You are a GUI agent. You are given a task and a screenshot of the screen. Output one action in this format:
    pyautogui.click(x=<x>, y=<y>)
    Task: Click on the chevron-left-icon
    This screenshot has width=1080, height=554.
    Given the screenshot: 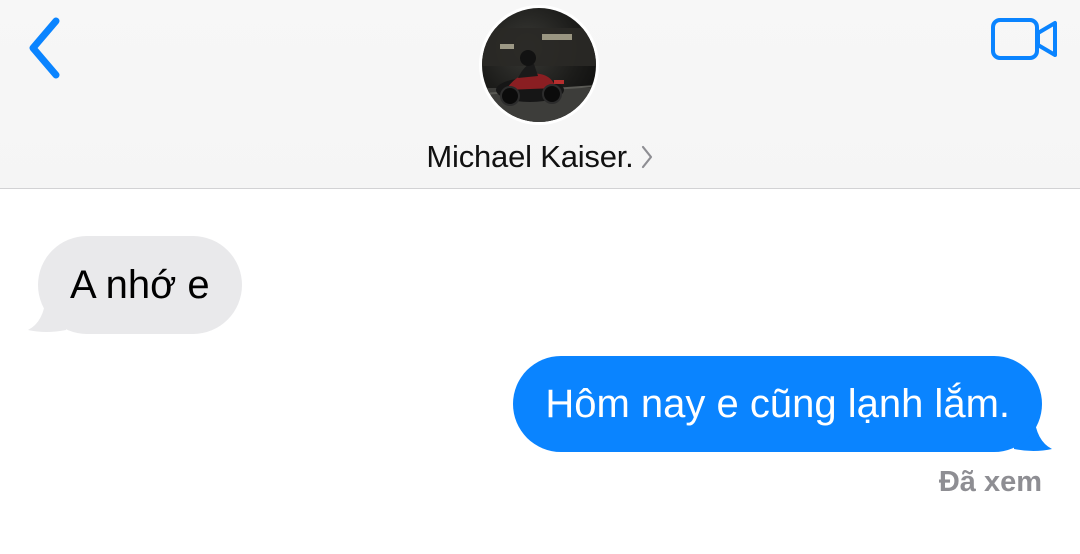 What is the action you would take?
    pyautogui.click(x=44, y=48)
    